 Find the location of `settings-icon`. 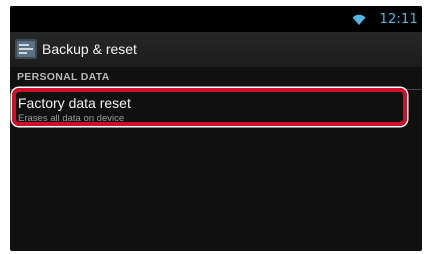

settings-icon is located at coordinates (26, 49).